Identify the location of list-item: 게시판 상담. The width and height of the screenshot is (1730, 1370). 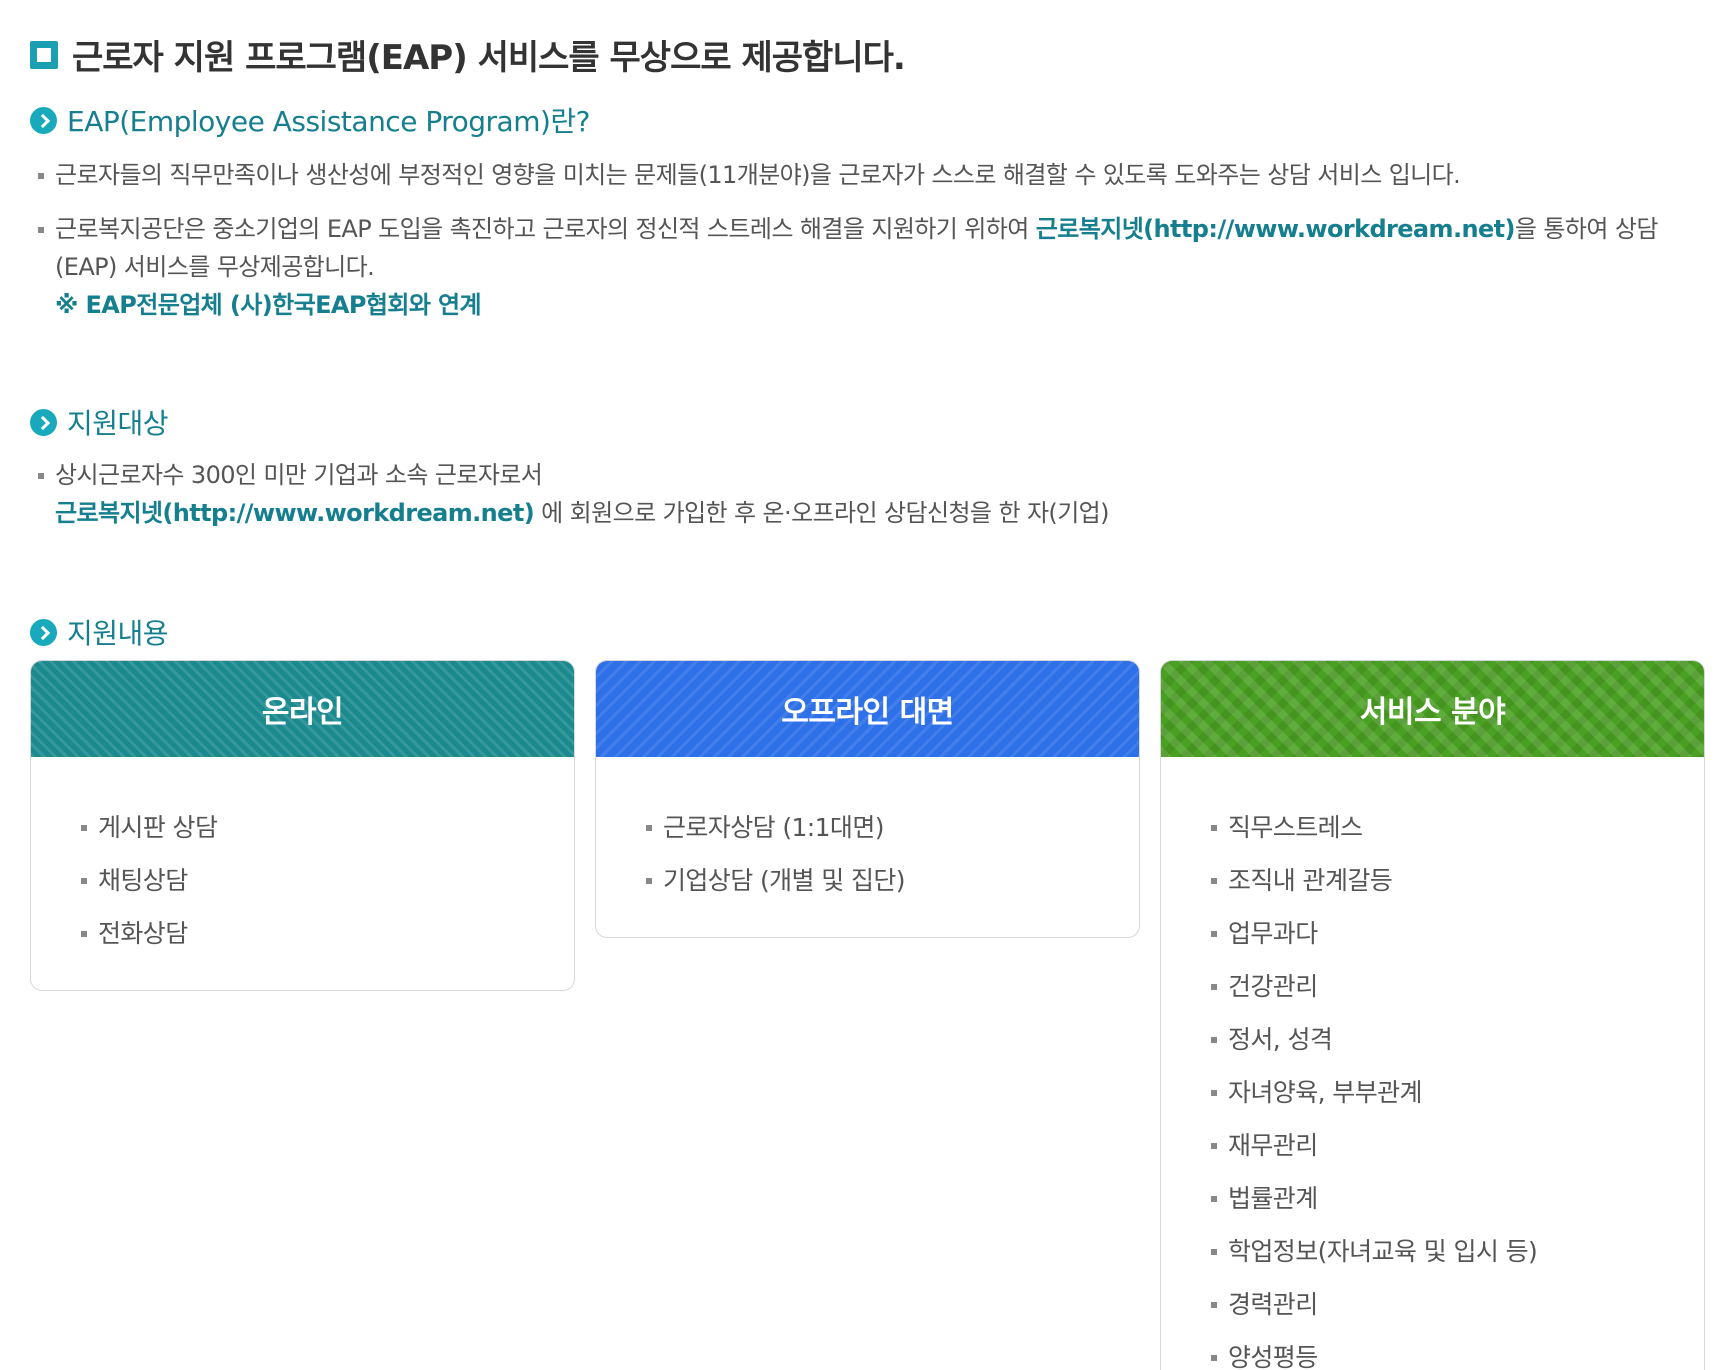
(327, 827).